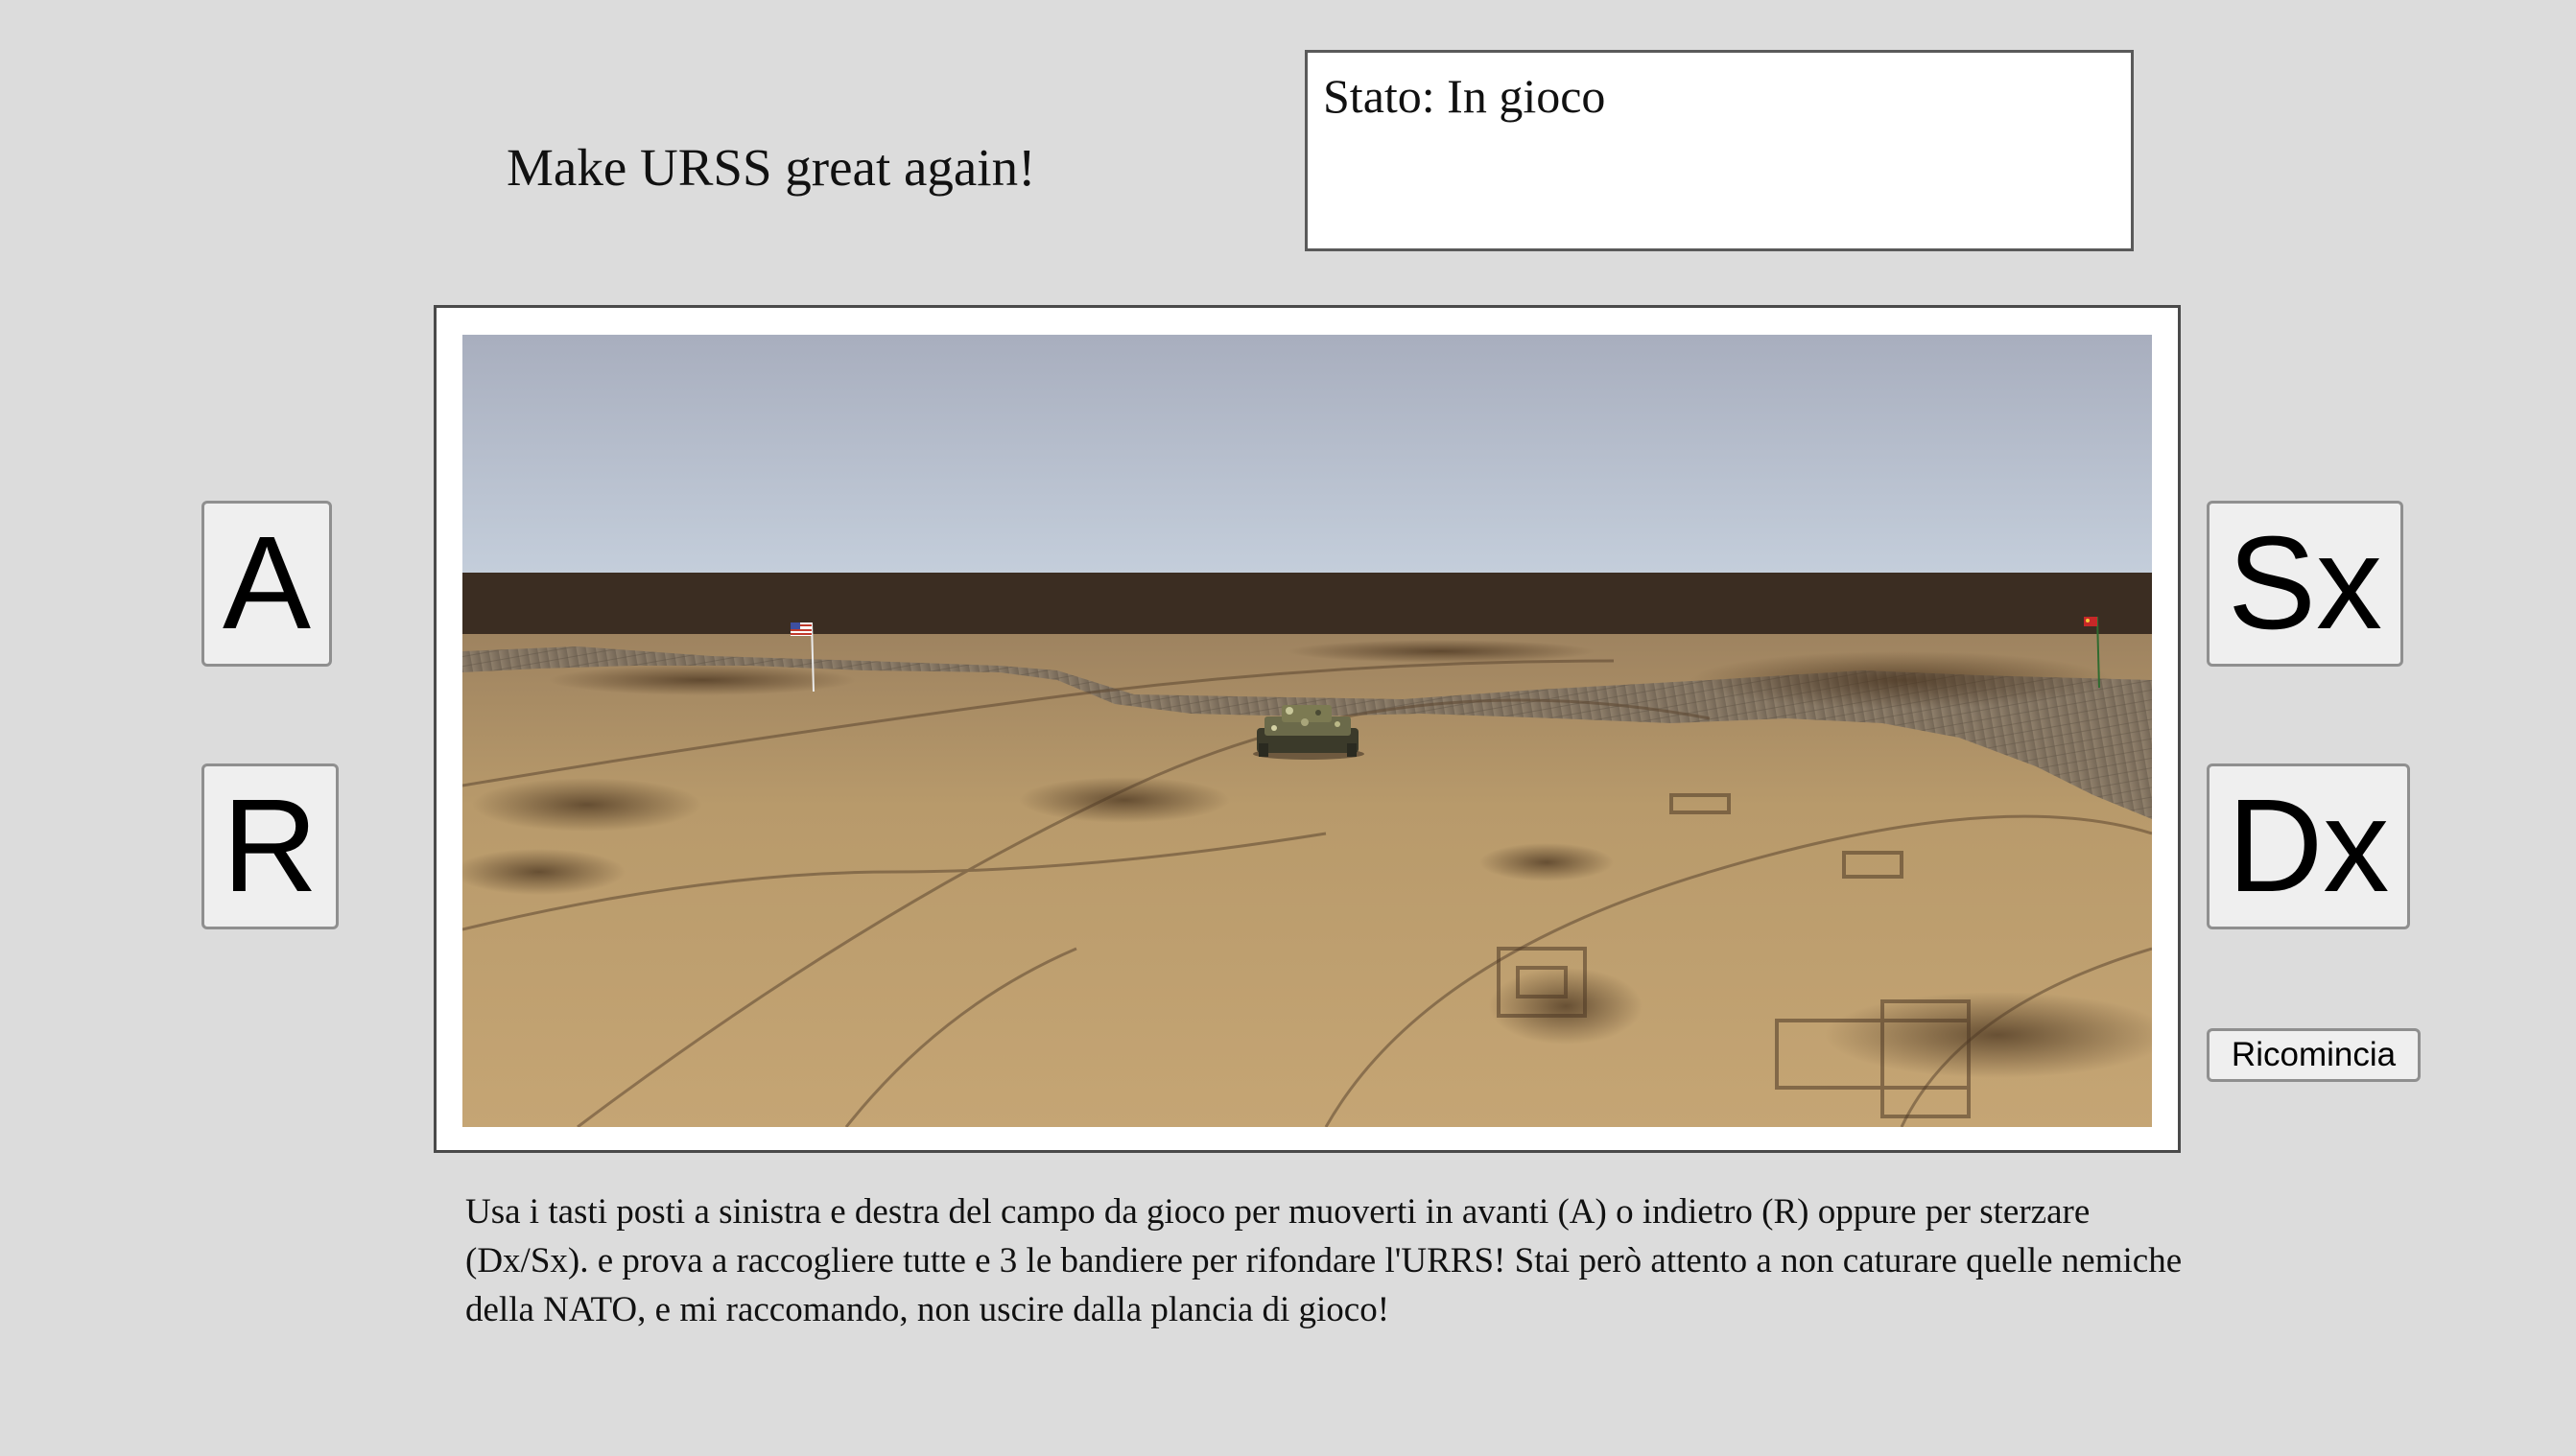 The width and height of the screenshot is (2576, 1456). Describe the element at coordinates (1307, 455) in the screenshot. I see `sky` at that location.